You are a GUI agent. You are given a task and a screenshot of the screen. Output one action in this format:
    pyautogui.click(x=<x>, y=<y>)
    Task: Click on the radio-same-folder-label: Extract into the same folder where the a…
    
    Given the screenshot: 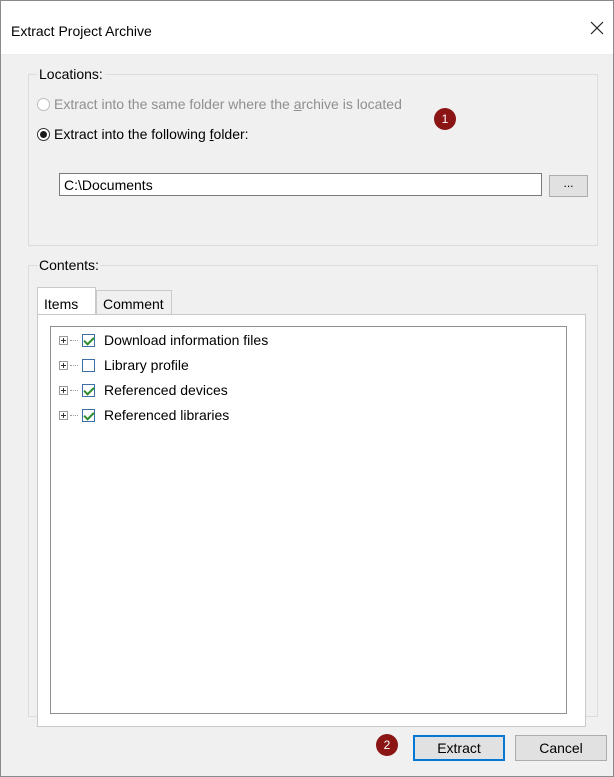 What is the action you would take?
    pyautogui.click(x=228, y=104)
    